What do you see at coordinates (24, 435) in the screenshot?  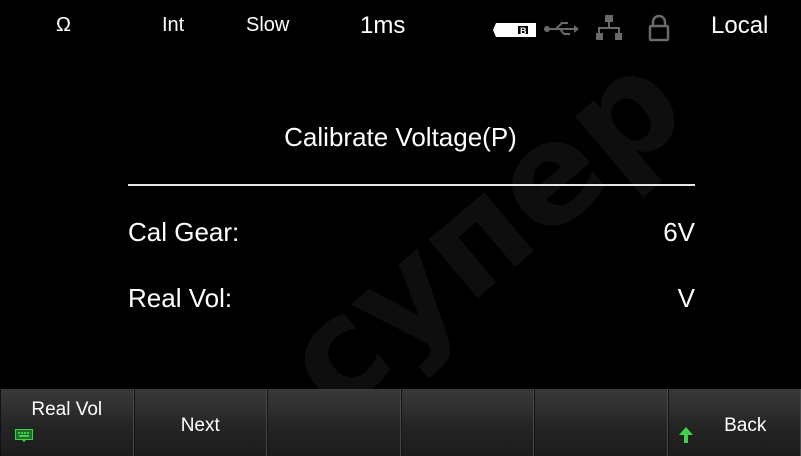 I see `keyboard-icon` at bounding box center [24, 435].